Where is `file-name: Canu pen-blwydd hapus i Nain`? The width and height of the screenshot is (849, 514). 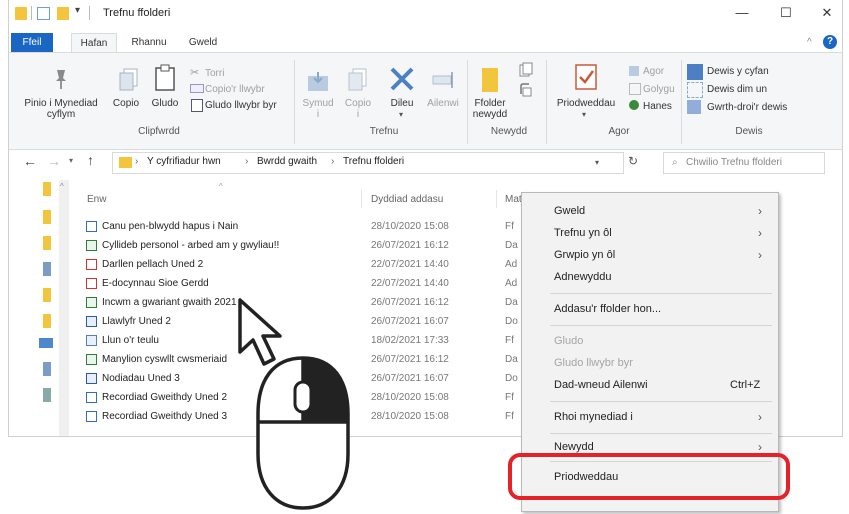 file-name: Canu pen-blwydd hapus i Nain is located at coordinates (170, 226).